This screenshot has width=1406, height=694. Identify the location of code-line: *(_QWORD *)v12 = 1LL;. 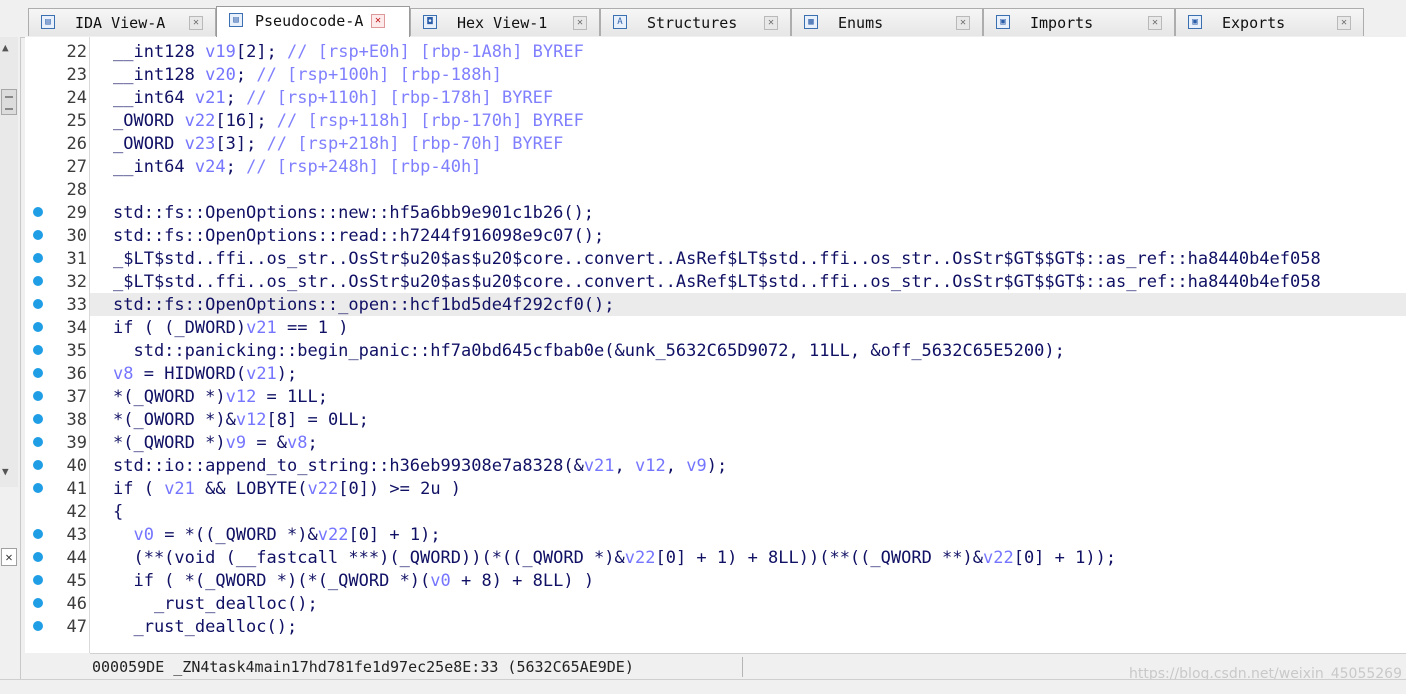
(748, 396).